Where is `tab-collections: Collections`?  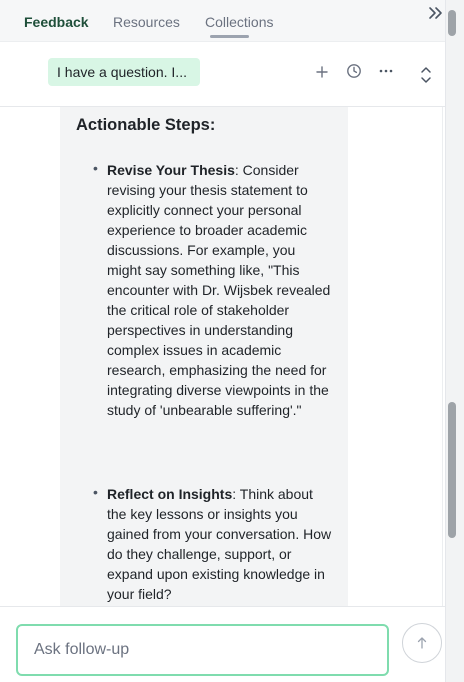
tab-collections: Collections is located at coordinates (239, 22).